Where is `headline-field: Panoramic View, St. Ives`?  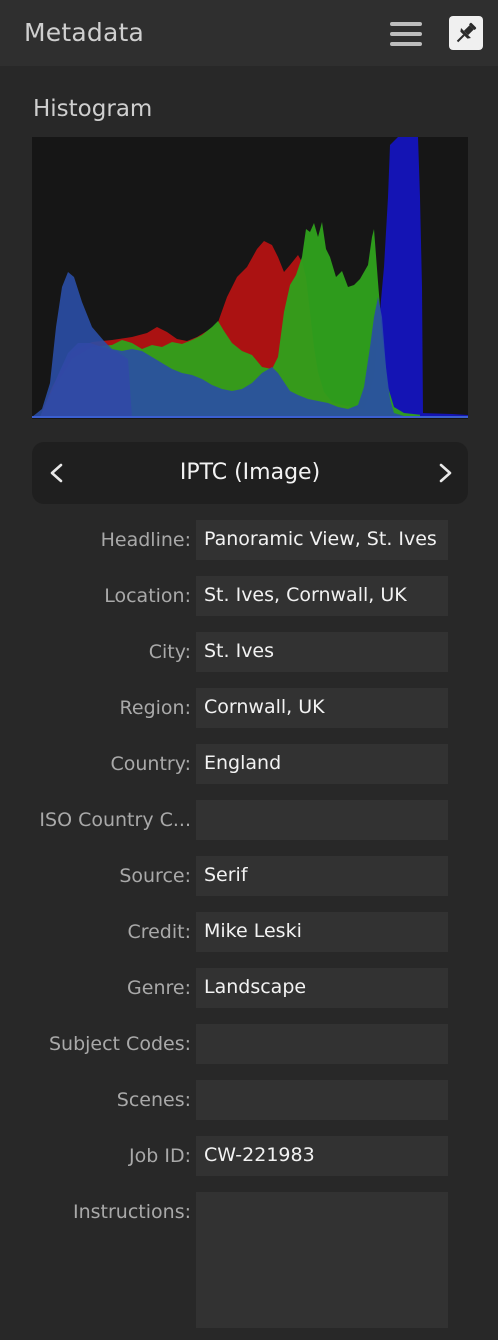
headline-field: Panoramic View, St. Ives is located at coordinates (322, 540).